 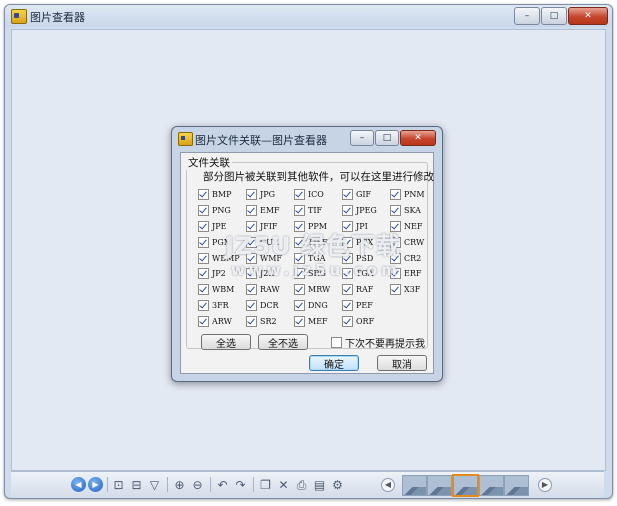 I want to click on ok-button: 确定, so click(x=334, y=363).